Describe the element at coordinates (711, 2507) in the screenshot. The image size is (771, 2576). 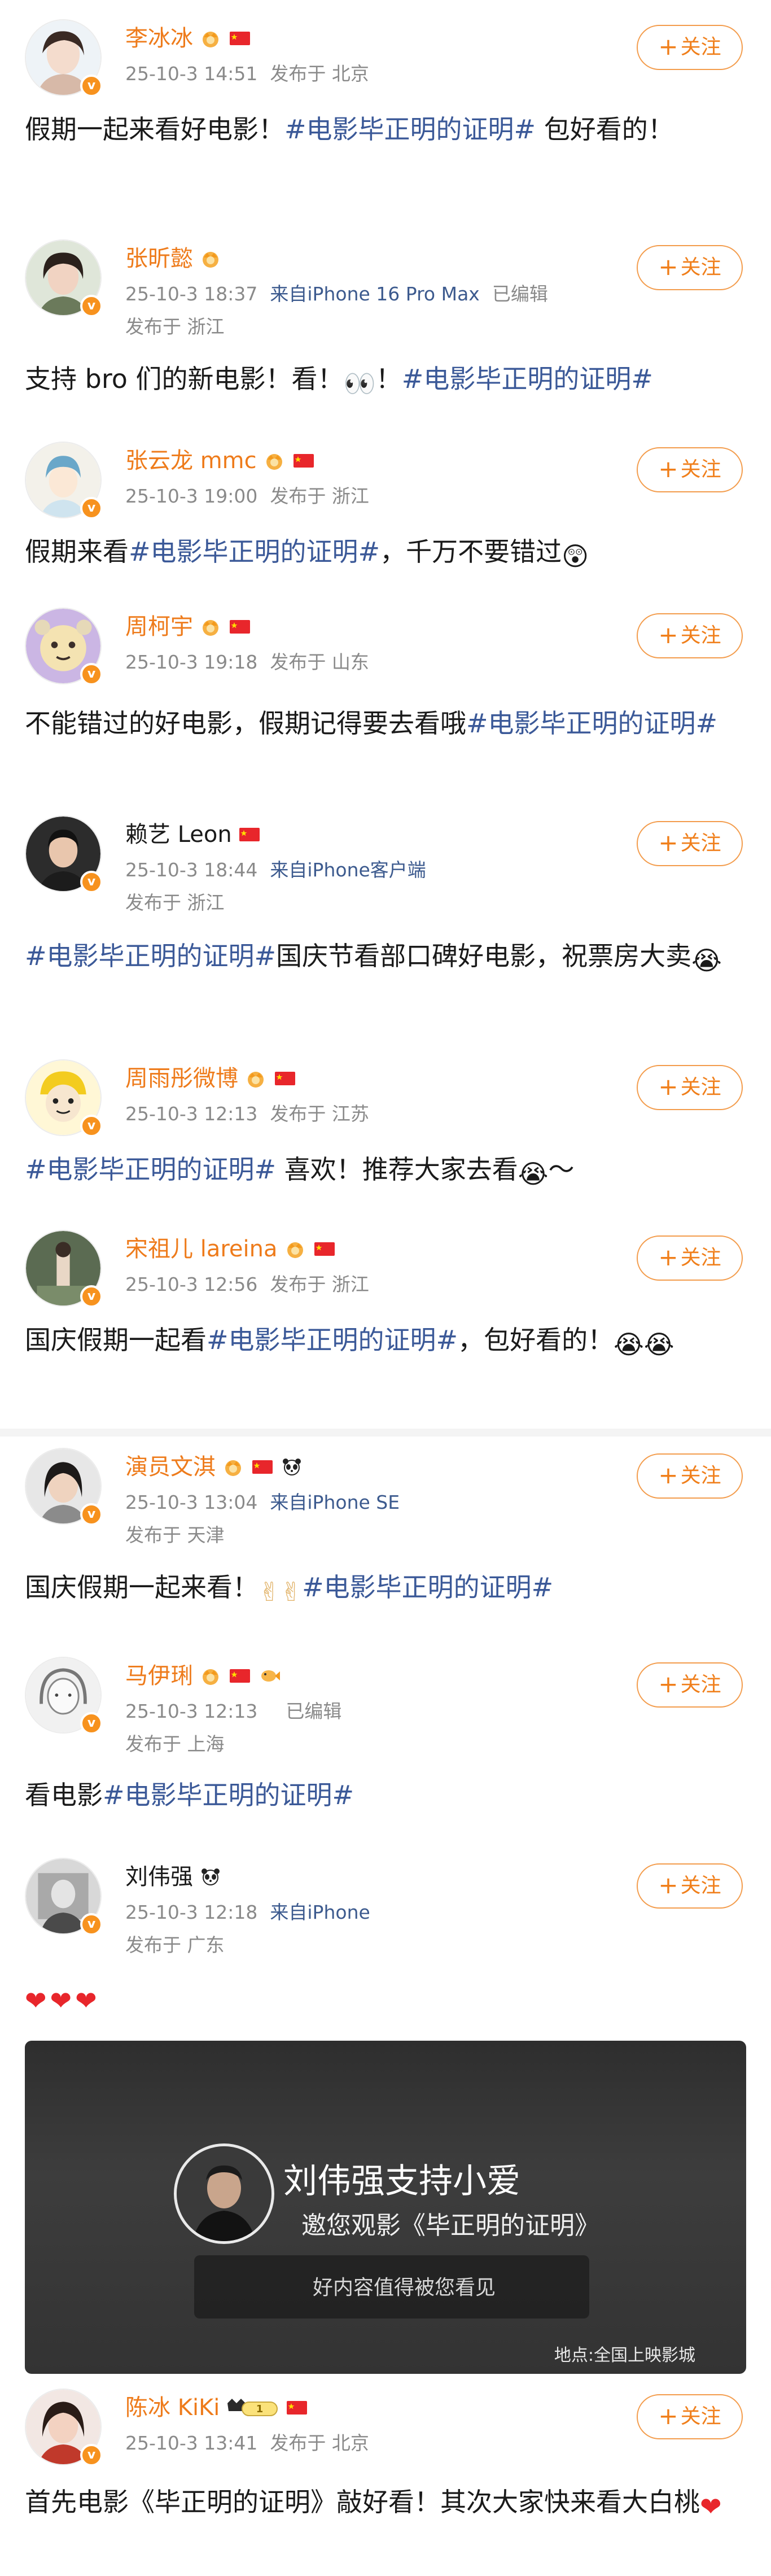
I see `red-heart-emoji-icon: ❤` at that location.